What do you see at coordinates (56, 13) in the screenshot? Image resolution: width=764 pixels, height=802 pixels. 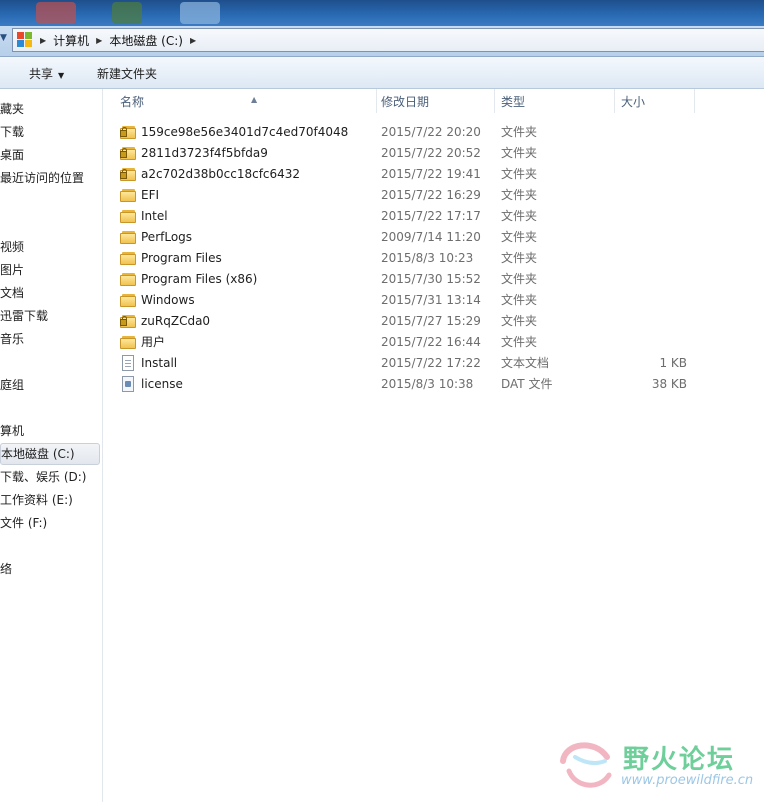 I see `taskbar-icon-browser` at bounding box center [56, 13].